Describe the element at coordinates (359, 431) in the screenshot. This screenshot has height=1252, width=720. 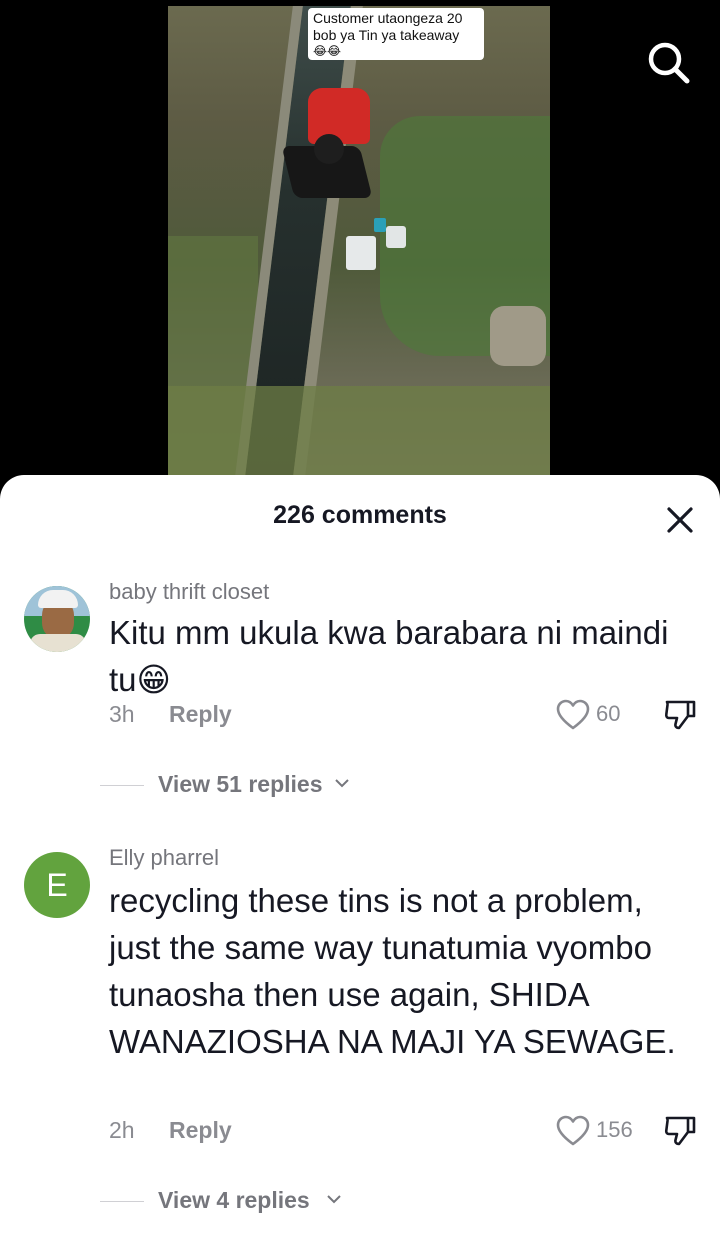
I see `video-scene-grass-bottom` at that location.